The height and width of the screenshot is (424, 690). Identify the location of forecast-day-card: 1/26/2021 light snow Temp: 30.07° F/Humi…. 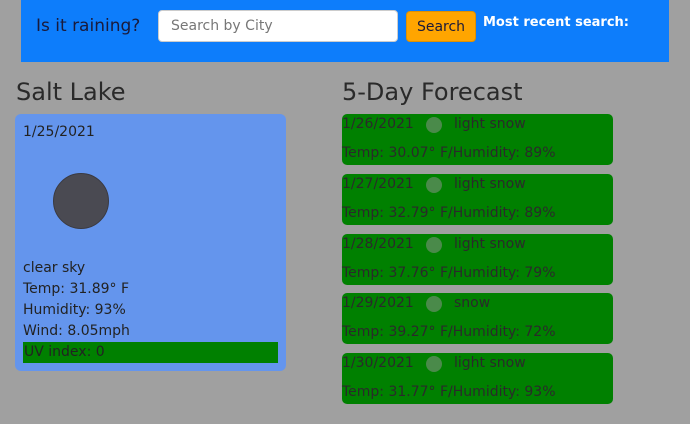
(477, 139).